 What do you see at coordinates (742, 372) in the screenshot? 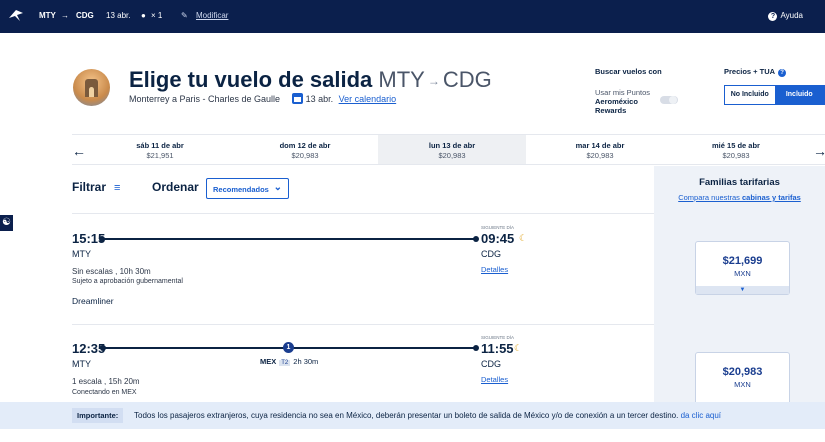
I see `price-amount: $20,983` at bounding box center [742, 372].